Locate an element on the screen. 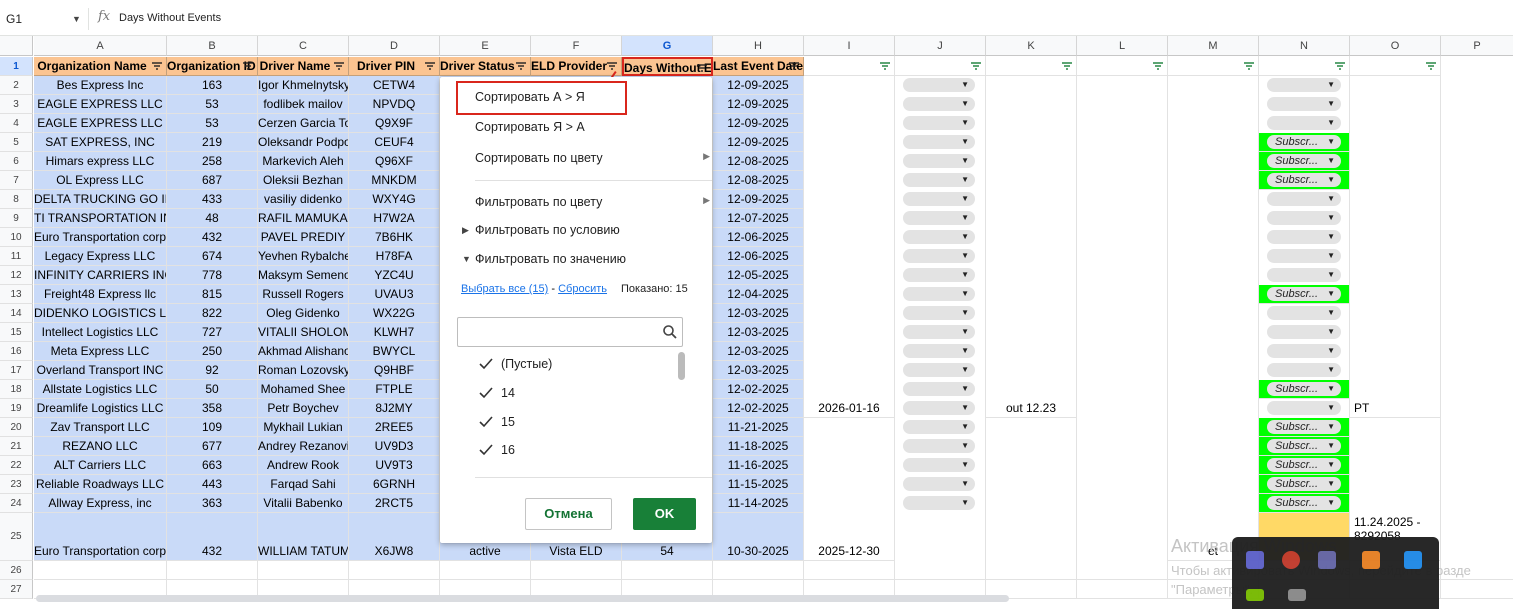 The width and height of the screenshot is (1513, 609). row-header: 17 is located at coordinates (16, 370).